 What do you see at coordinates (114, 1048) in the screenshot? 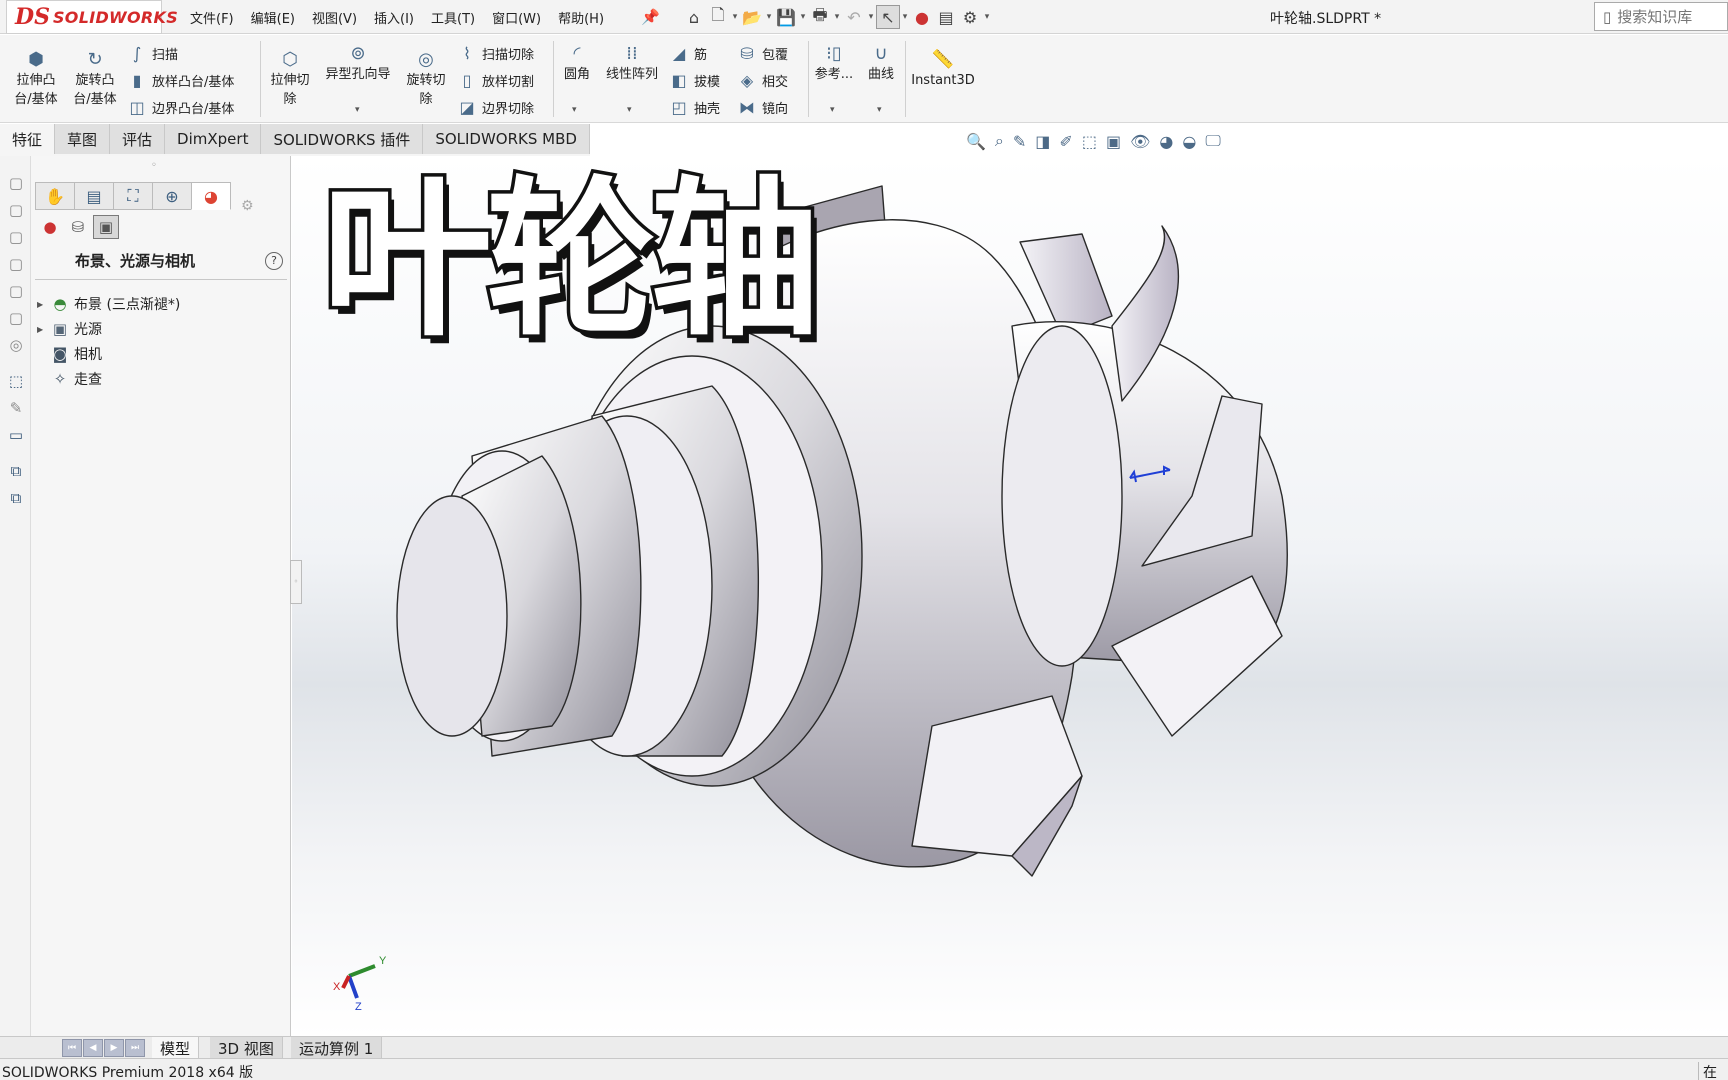
I see `next-tab-icon: ▶` at bounding box center [114, 1048].